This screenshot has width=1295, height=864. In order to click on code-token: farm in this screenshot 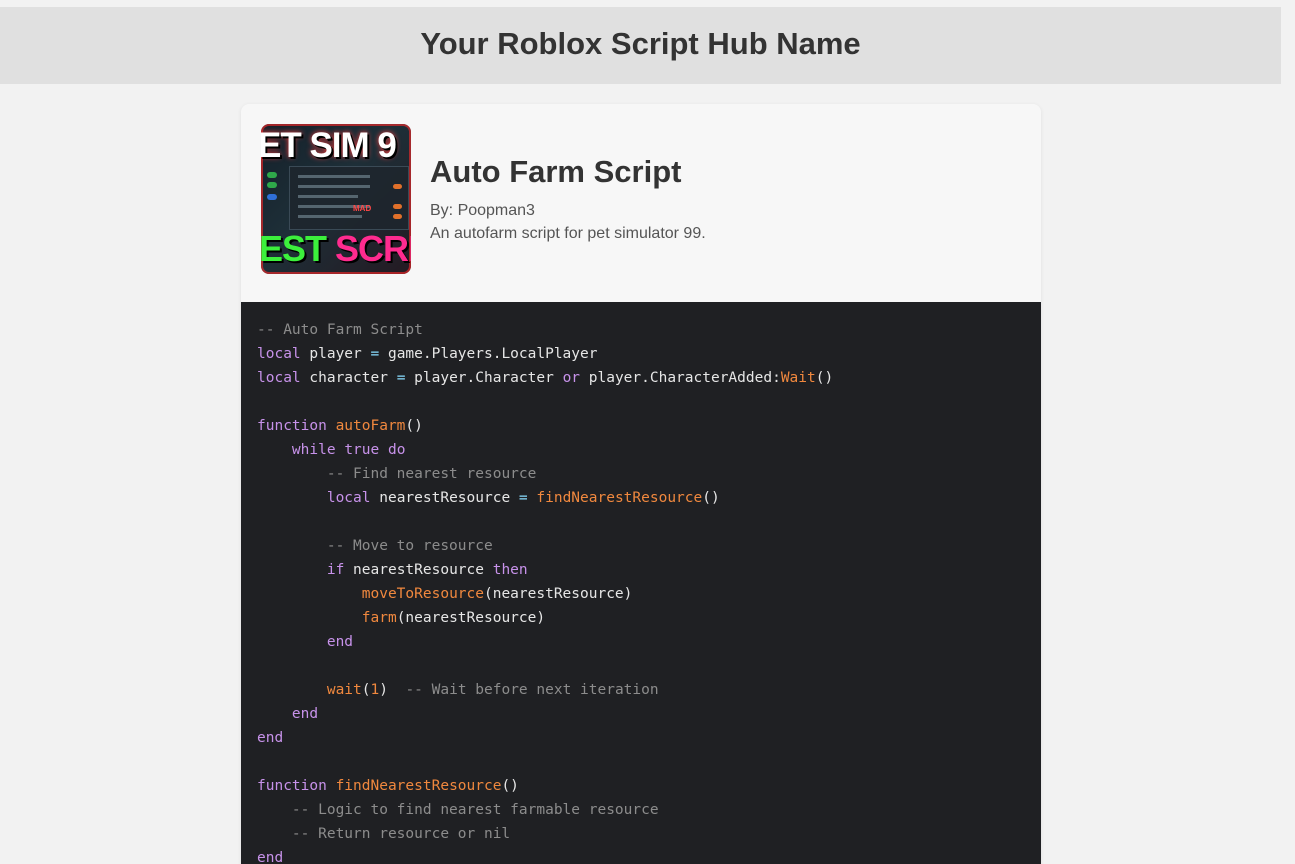, I will do `click(379, 618)`.